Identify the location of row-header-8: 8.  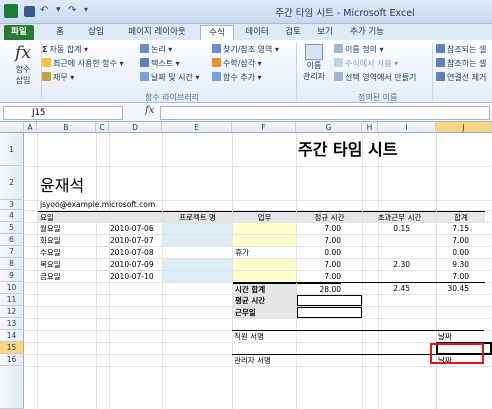
(12, 264).